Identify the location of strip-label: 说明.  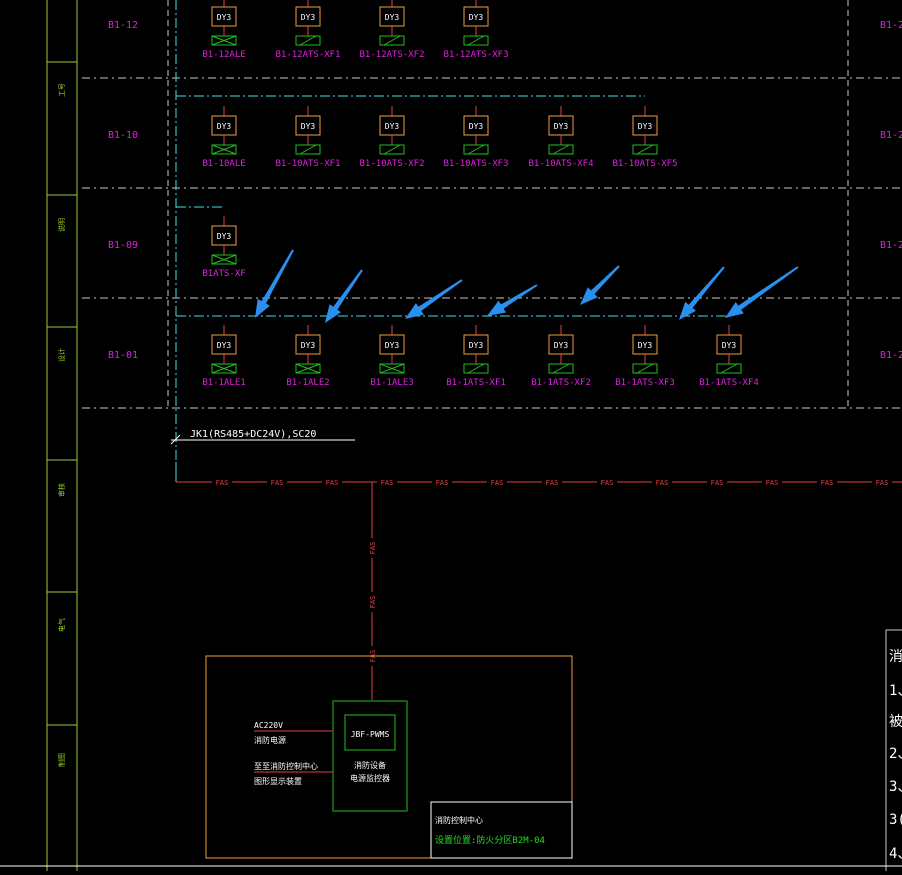
(61, 225).